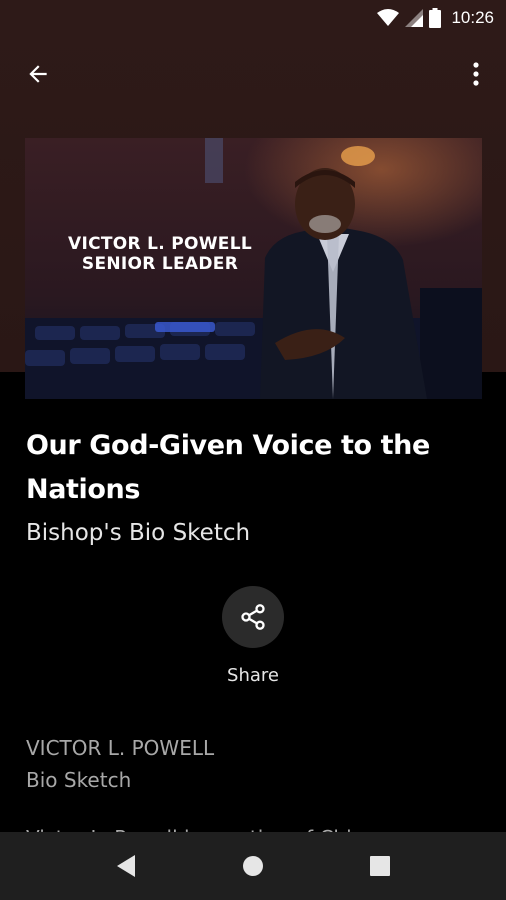 The image size is (506, 900). Describe the element at coordinates (253, 18) in the screenshot. I see `status-bar: 10:26` at that location.